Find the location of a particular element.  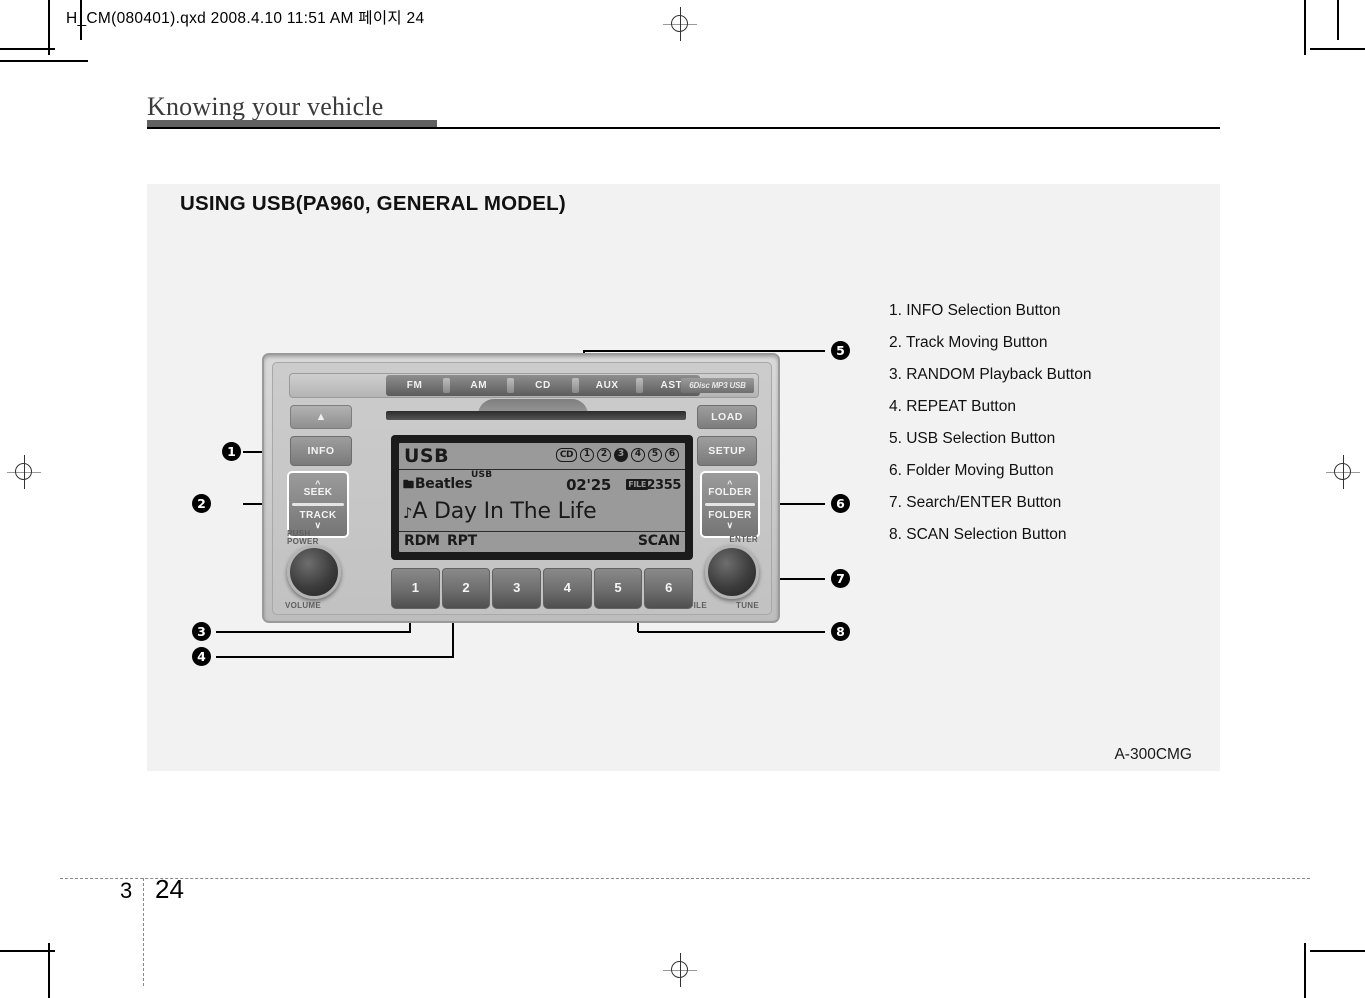

lcd-source-label: USB is located at coordinates (427, 456).